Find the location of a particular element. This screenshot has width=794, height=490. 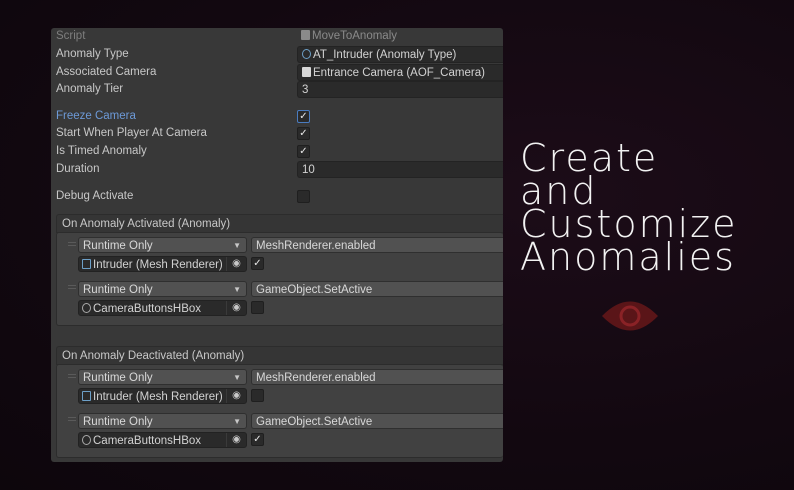

start-when-player-checkbox: ✓ is located at coordinates (303, 133).